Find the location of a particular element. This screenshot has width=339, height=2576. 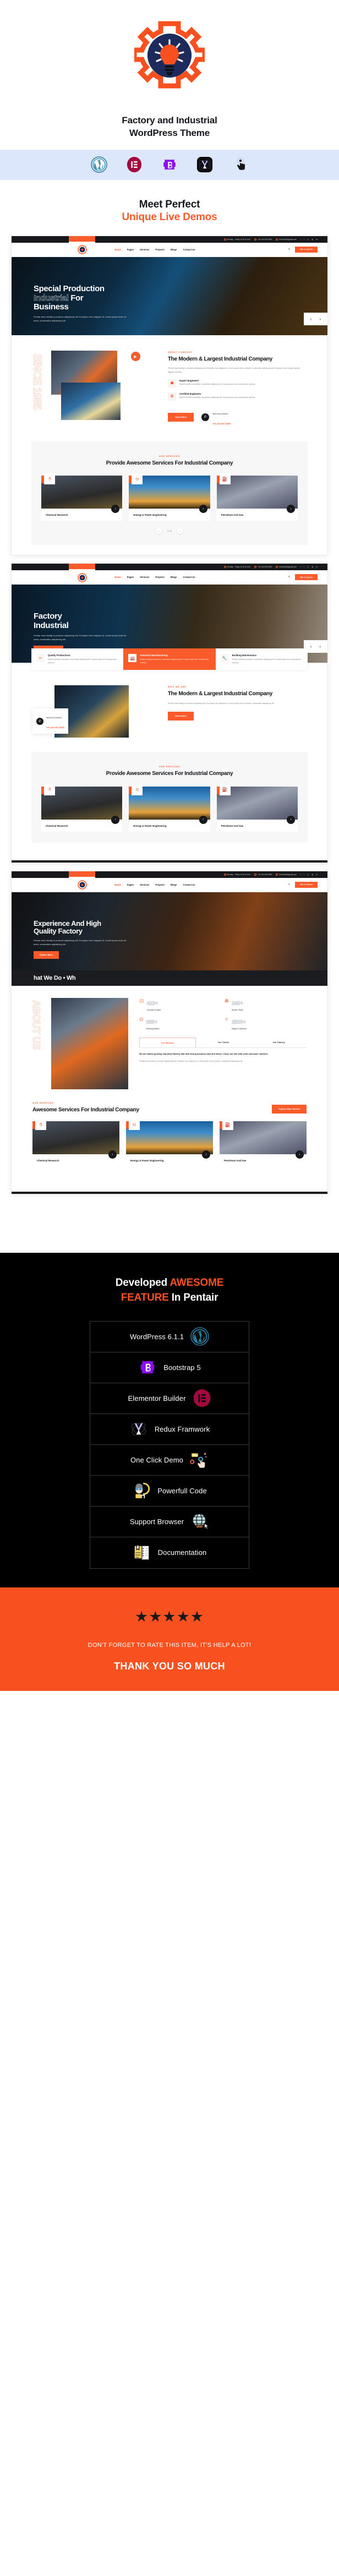

feature-row-bootstrap: Bootstrap 5 is located at coordinates (169, 1368).